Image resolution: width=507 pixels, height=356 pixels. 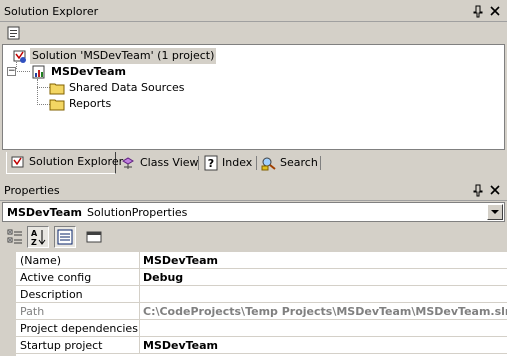 What do you see at coordinates (268, 164) in the screenshot?
I see `search-icon` at bounding box center [268, 164].